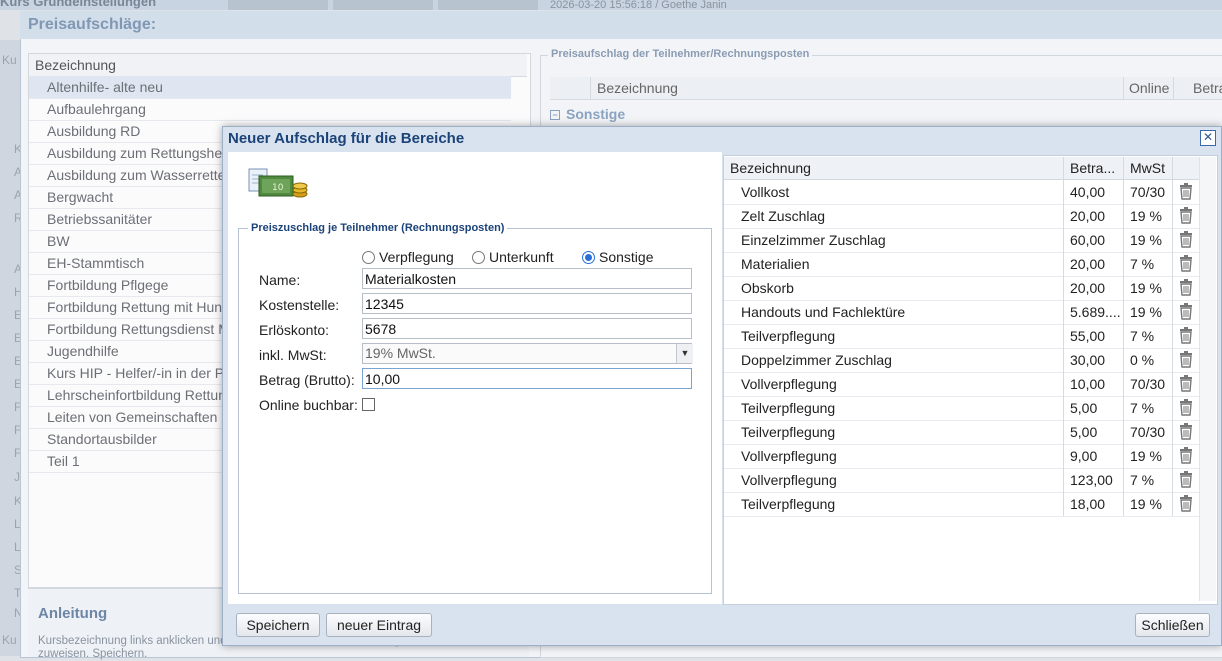  Describe the element at coordinates (637, 88) in the screenshot. I see `surcharge-col-bezeichnung: Bezeichnung` at that location.